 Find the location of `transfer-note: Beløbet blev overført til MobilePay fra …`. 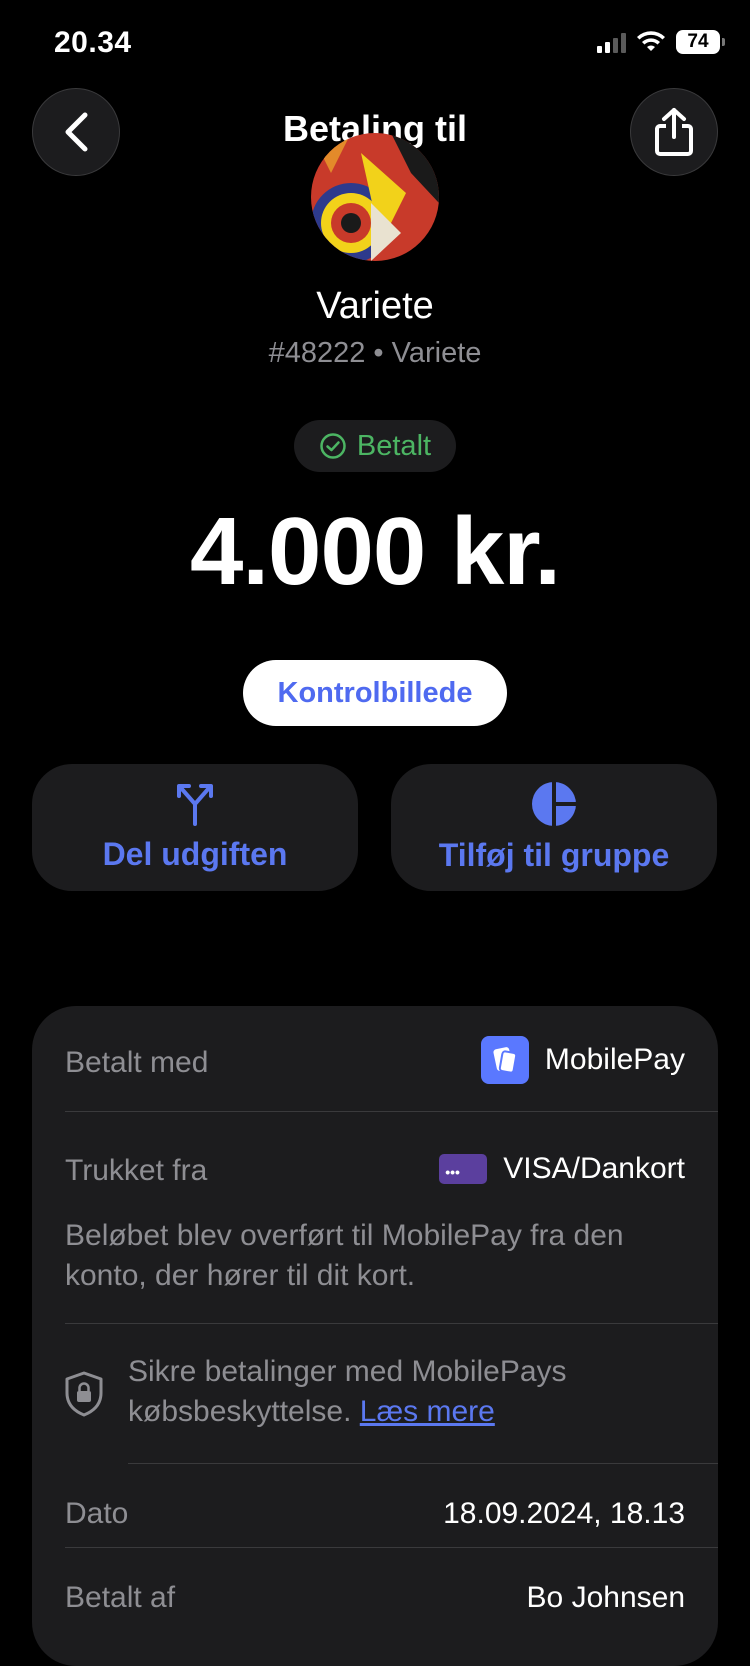

transfer-note: Beløbet blev overført til MobilePay fra … is located at coordinates (344, 1255).